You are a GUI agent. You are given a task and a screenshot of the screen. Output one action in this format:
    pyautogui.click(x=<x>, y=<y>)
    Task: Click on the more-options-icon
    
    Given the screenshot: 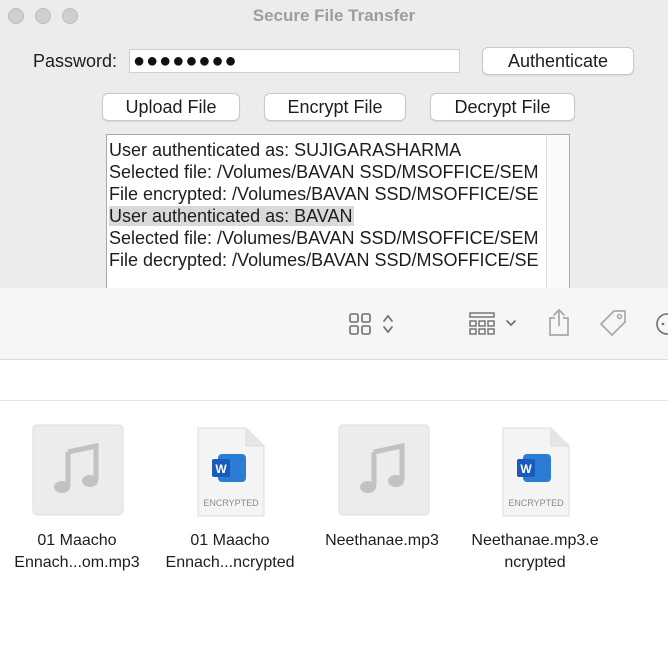 What is the action you would take?
    pyautogui.click(x=661, y=324)
    